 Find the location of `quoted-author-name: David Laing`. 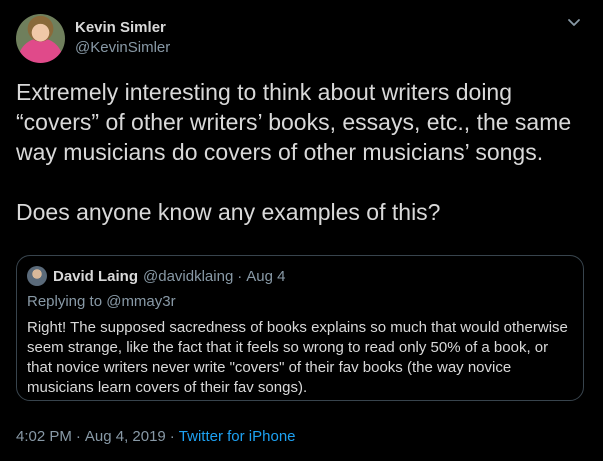

quoted-author-name: David Laing is located at coordinates (96, 276).